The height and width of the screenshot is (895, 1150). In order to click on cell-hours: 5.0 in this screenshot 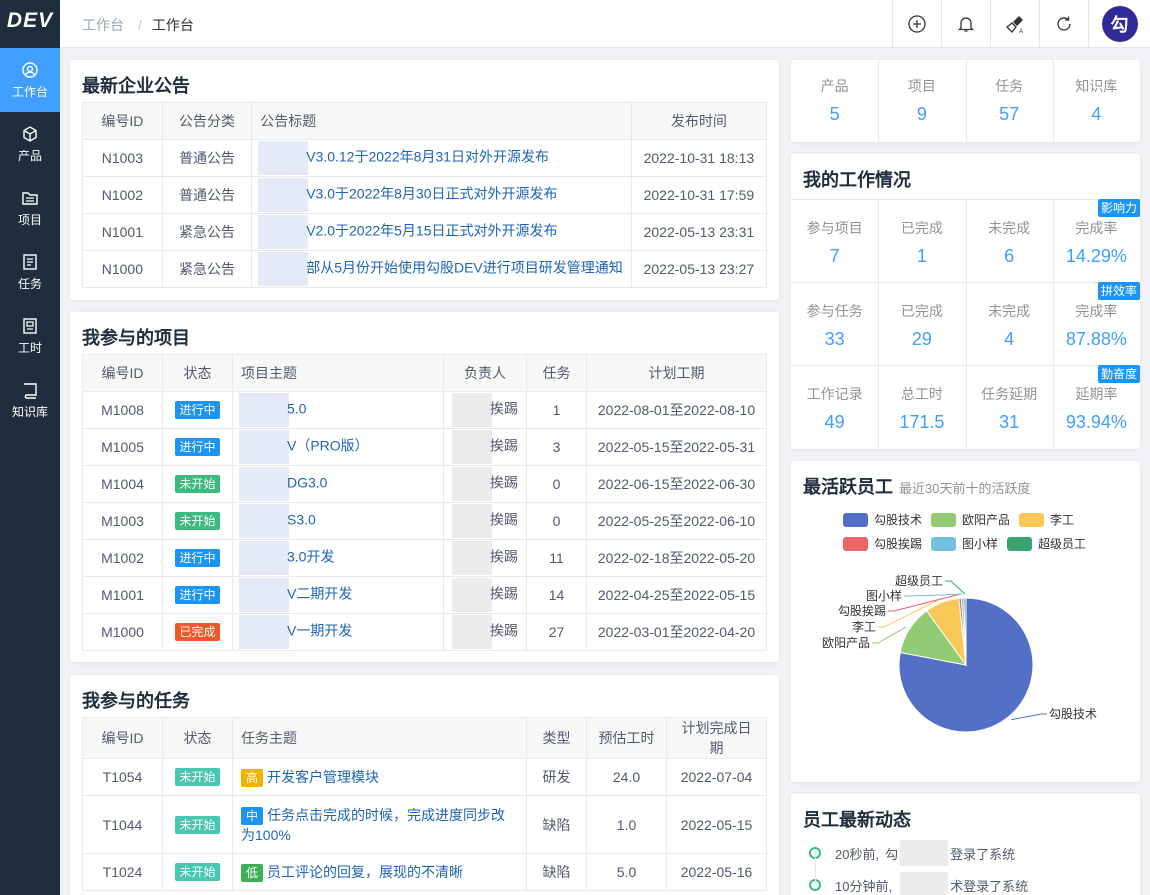, I will do `click(626, 872)`.